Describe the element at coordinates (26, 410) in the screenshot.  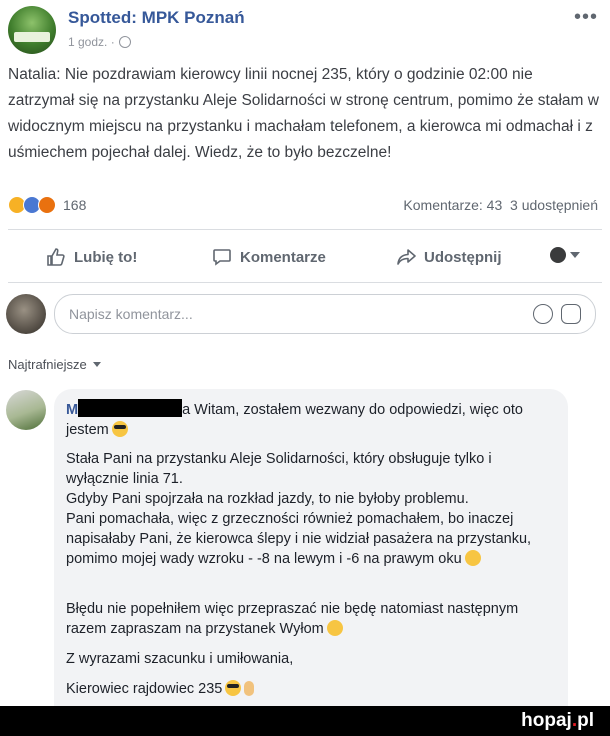
I see `commenter-avatar` at that location.